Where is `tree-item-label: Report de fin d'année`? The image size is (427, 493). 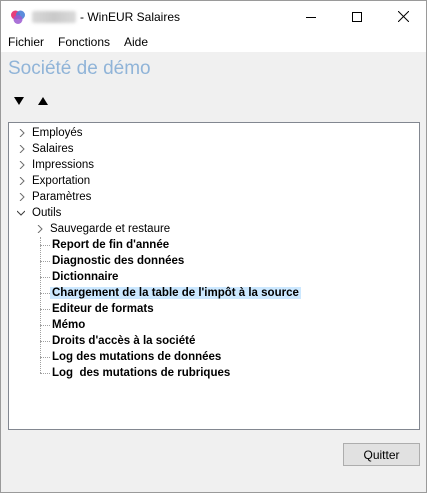
tree-item-label: Report de fin d'année is located at coordinates (111, 245).